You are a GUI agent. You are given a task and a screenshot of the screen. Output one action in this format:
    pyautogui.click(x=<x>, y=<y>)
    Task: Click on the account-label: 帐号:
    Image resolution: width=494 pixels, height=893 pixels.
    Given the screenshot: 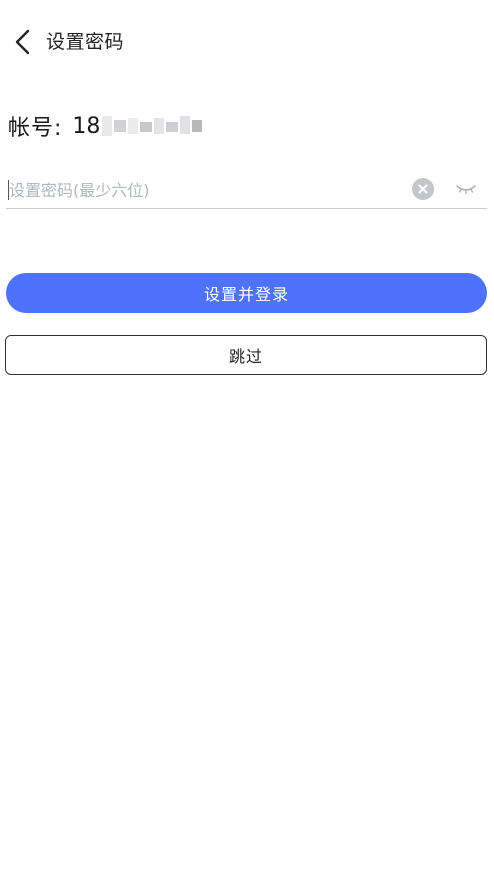 What is the action you would take?
    pyautogui.click(x=35, y=128)
    